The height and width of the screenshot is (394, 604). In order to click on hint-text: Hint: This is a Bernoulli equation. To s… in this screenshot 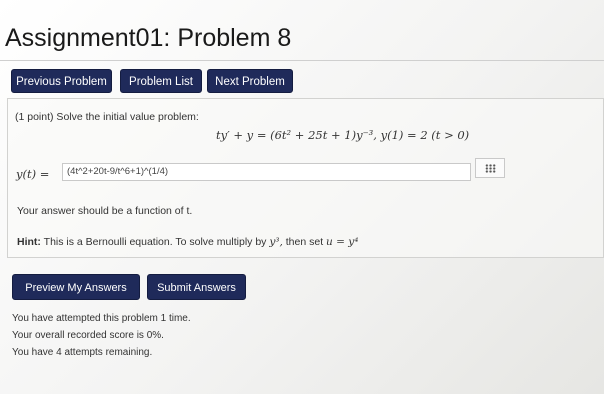, I will do `click(187, 242)`.